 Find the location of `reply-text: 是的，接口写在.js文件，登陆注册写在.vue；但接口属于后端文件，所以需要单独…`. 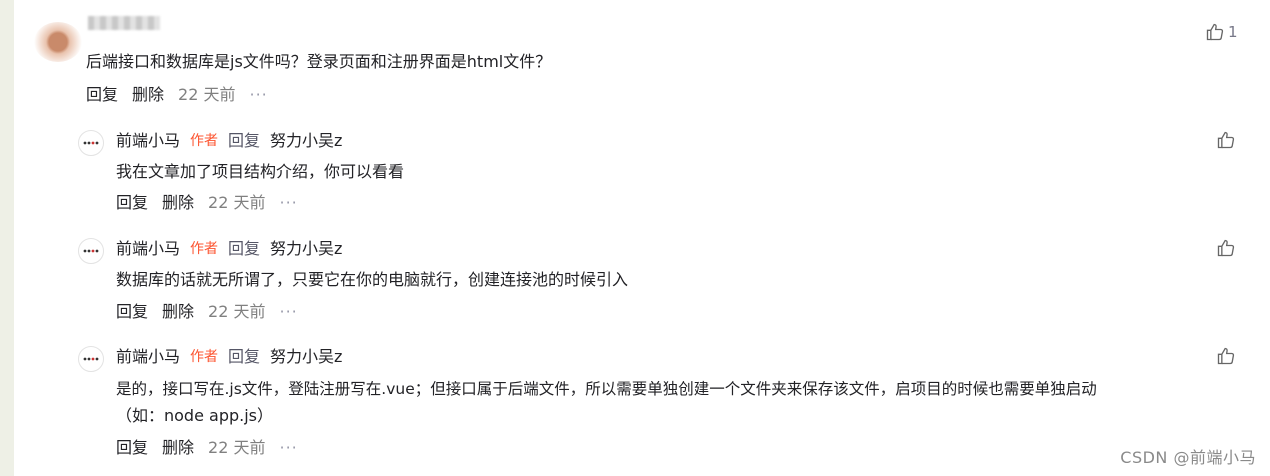

reply-text: 是的，接口写在.js文件，登陆注册写在.vue；但接口属于后端文件，所以需要单独… is located at coordinates (606, 389).